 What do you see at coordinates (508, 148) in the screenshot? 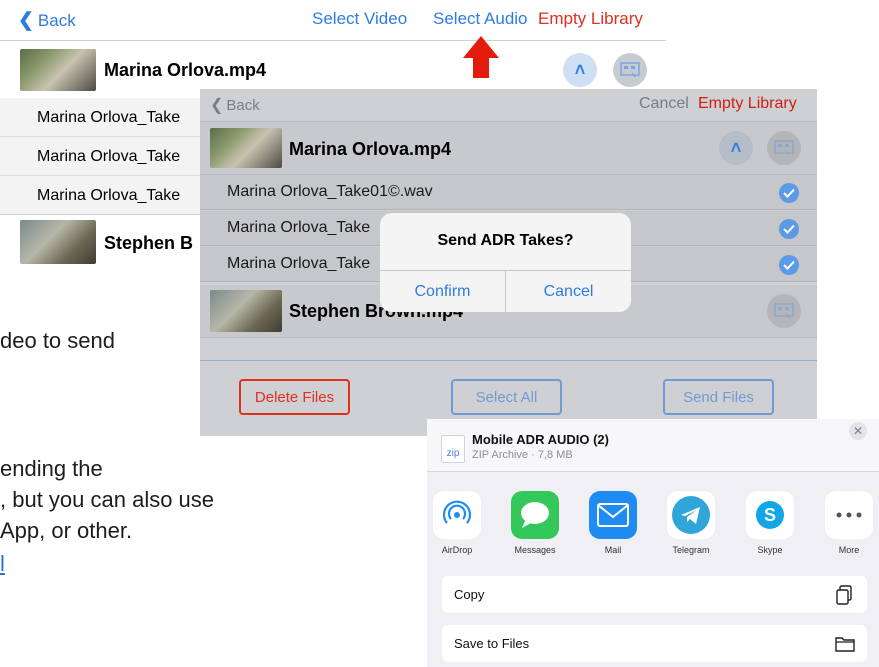
I see `video-row: Marina Orlova.mp4 ˄` at bounding box center [508, 148].